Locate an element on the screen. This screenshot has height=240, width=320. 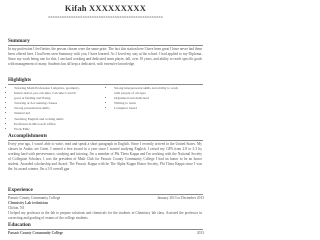
education-heading: Education is located at coordinates (19, 225).